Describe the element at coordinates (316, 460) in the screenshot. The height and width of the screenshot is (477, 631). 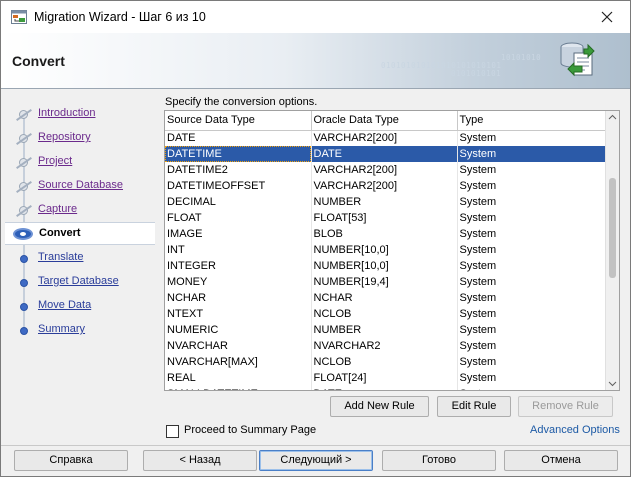
I see `next-button: Следующий >` at that location.